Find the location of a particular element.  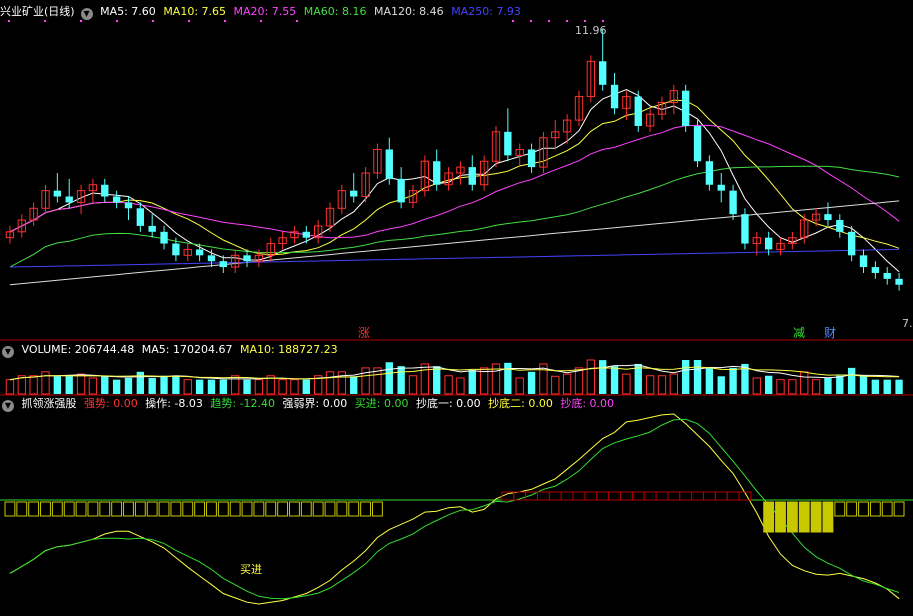

indicator-bottom: 抄底: 0.00 is located at coordinates (587, 403).